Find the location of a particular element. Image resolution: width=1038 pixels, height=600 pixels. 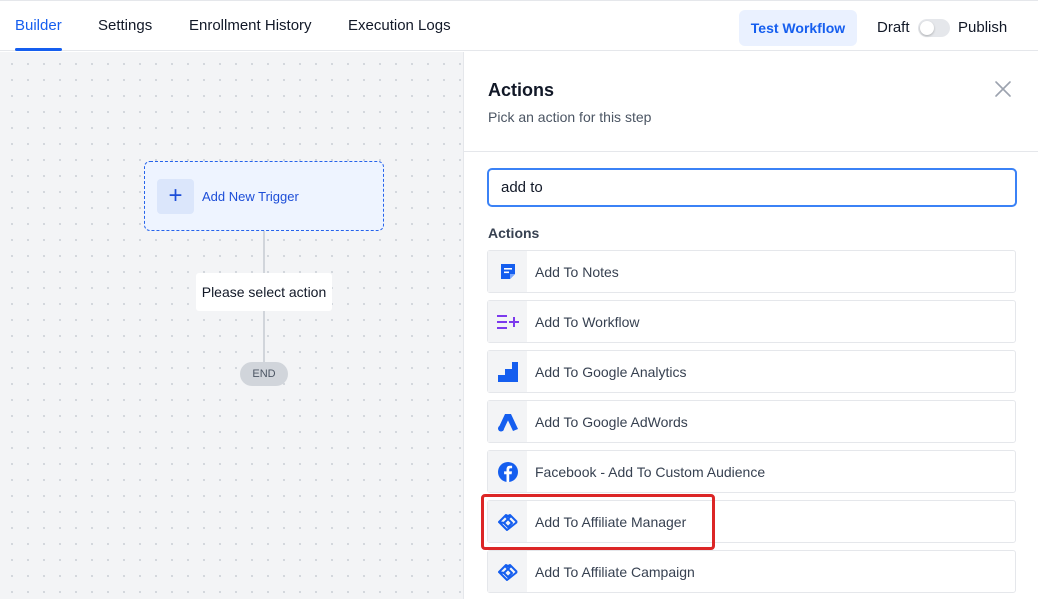

google-ads-icon is located at coordinates (507, 421).